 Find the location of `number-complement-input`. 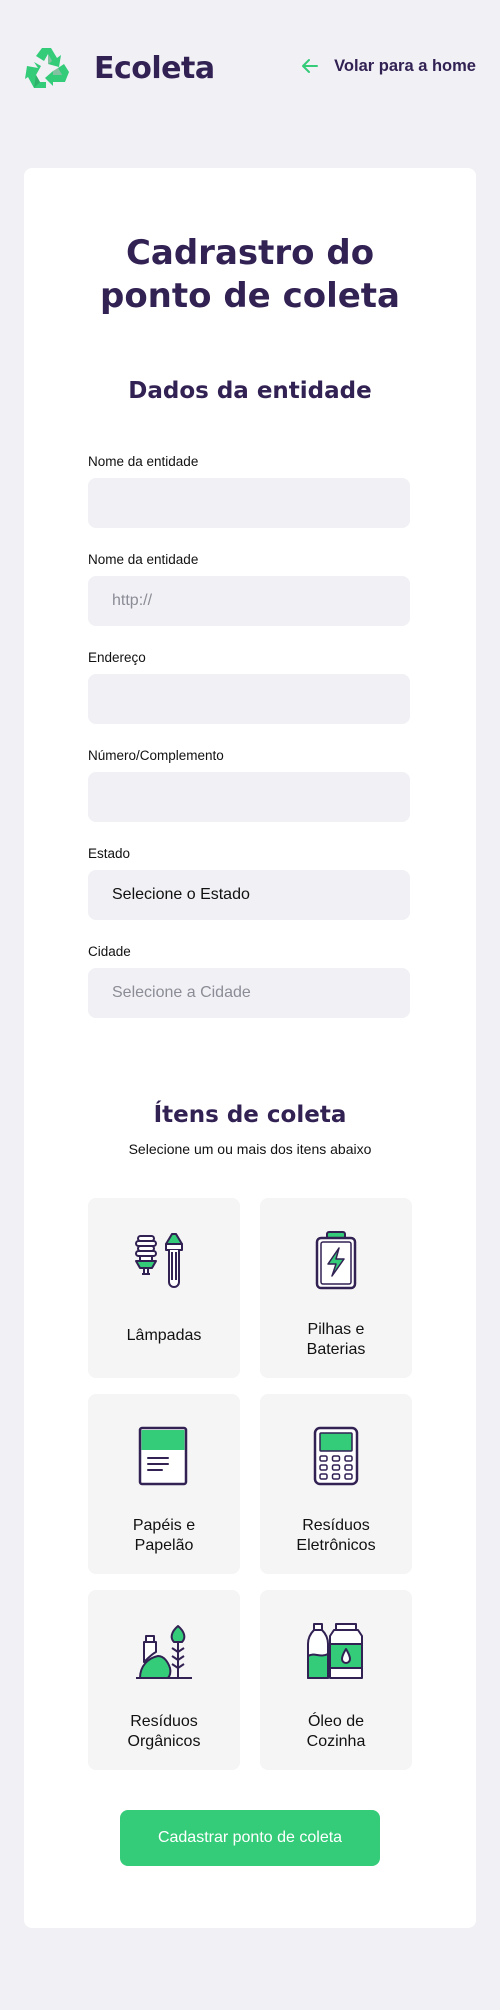

number-complement-input is located at coordinates (249, 797).